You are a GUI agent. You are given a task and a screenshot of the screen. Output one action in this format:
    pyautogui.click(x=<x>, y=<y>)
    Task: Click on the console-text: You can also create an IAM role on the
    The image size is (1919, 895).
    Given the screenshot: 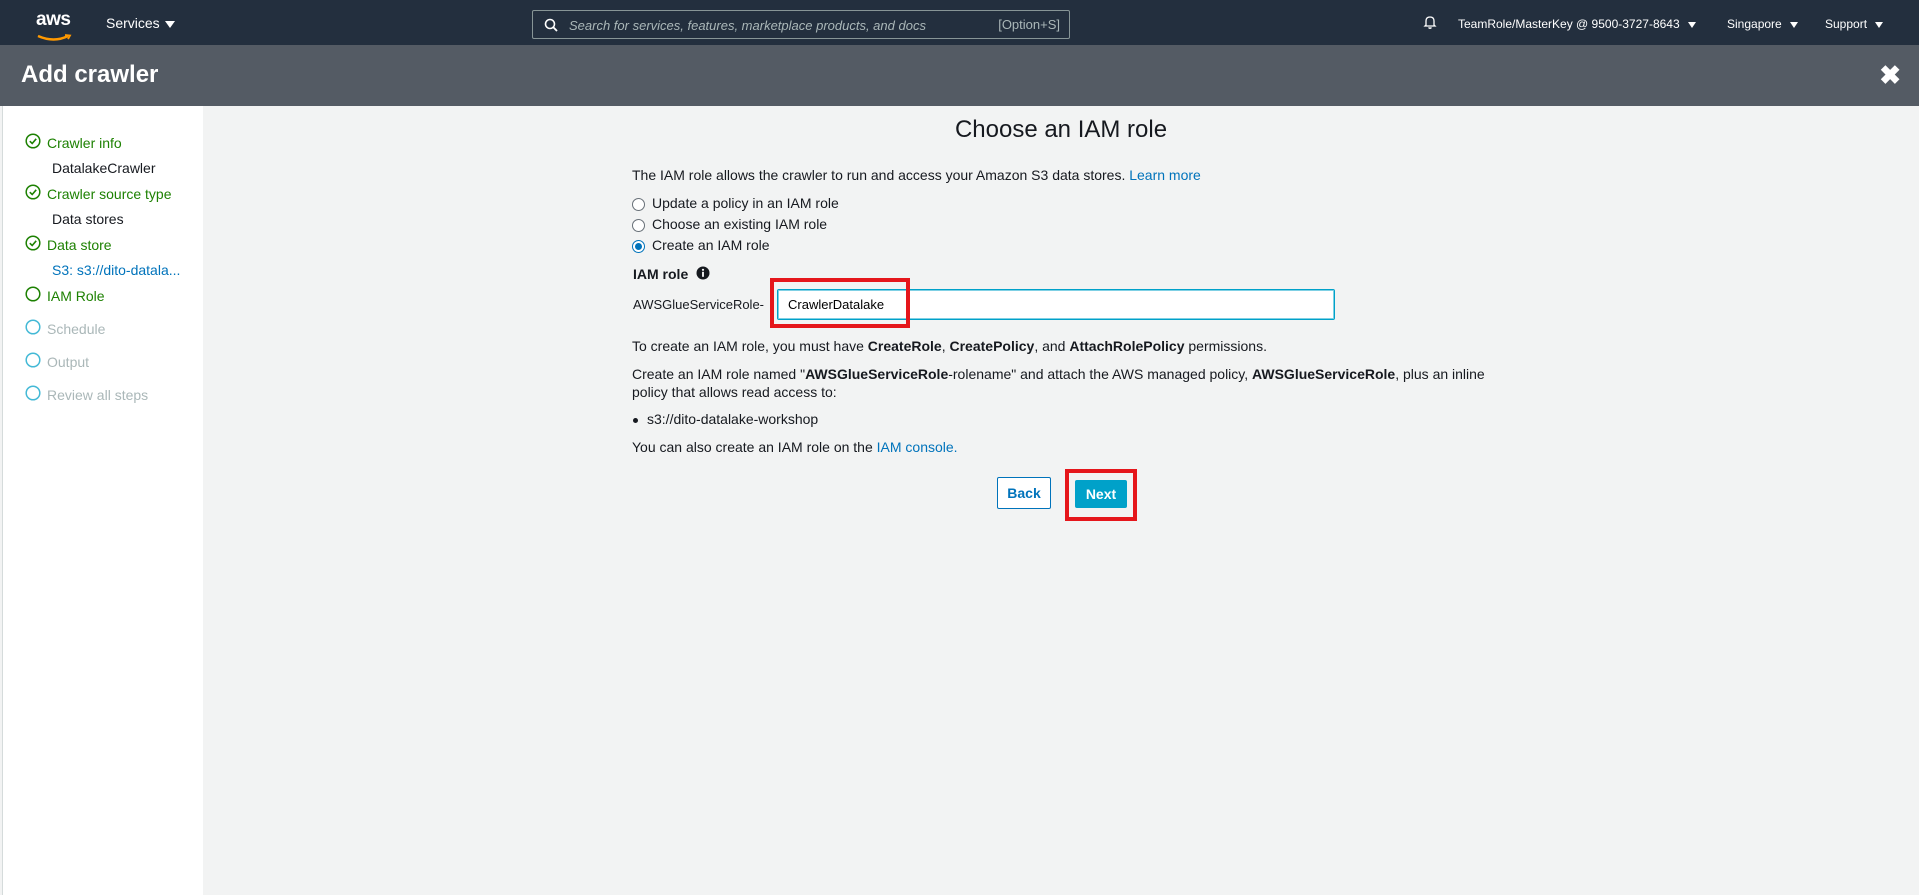 What is the action you would take?
    pyautogui.click(x=754, y=447)
    